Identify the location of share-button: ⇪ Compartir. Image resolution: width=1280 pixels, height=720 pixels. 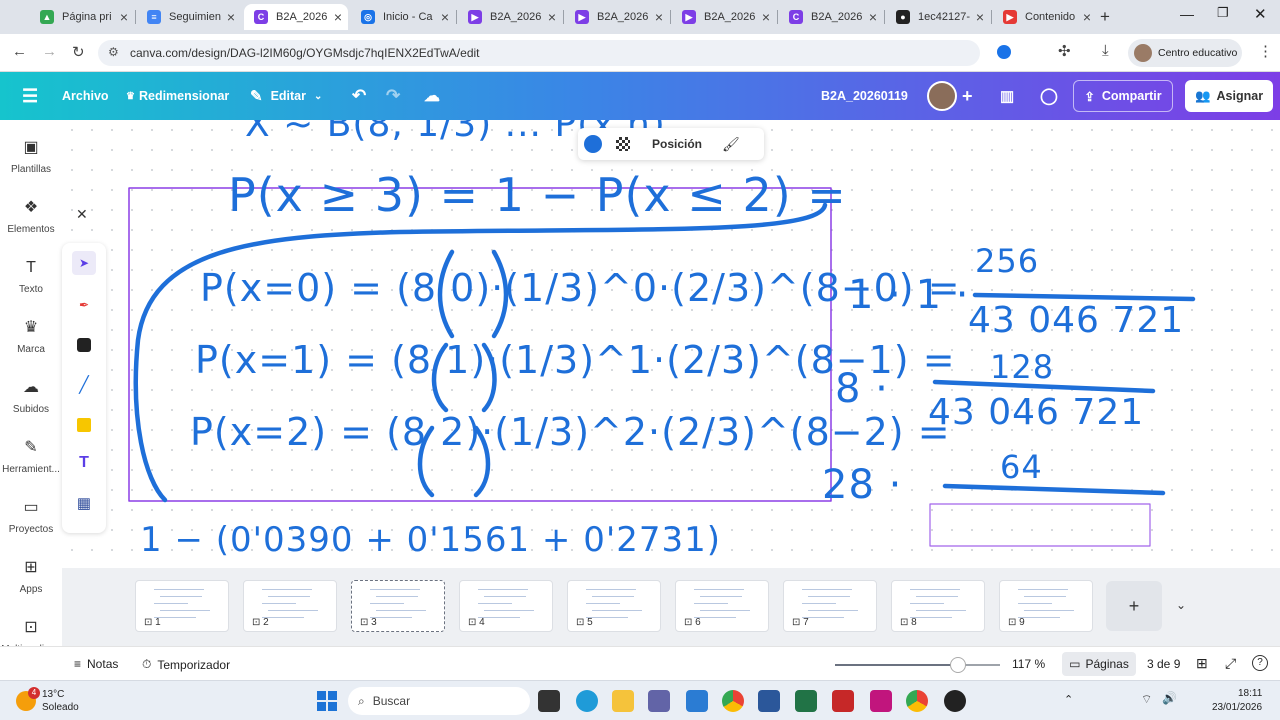
(1123, 96).